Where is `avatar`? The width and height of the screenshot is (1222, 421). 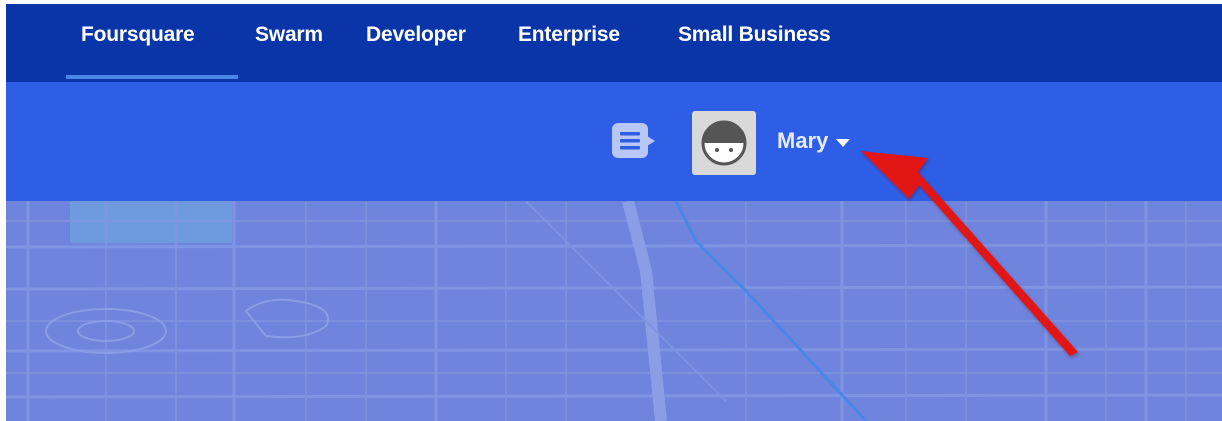 avatar is located at coordinates (724, 143).